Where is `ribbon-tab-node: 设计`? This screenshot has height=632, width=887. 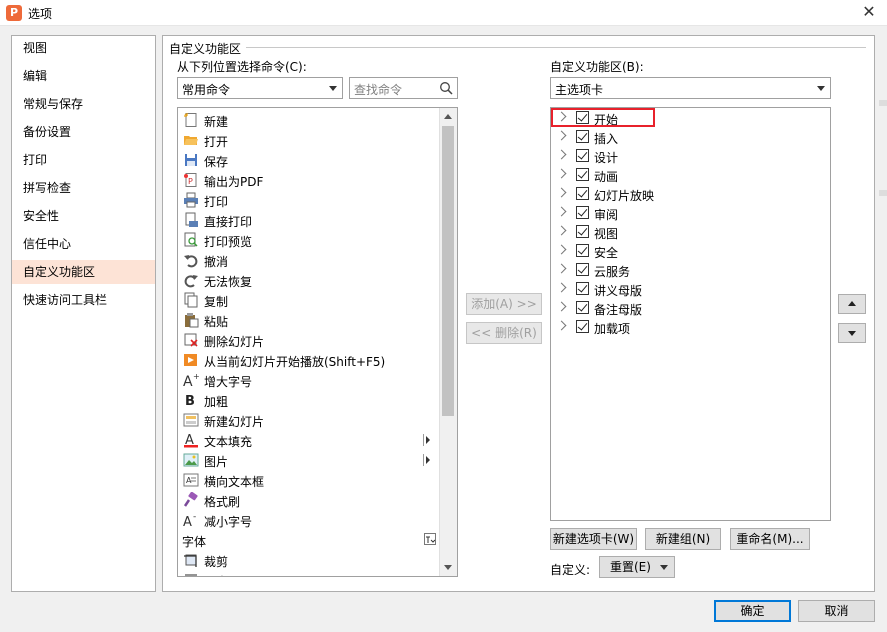
ribbon-tab-node: 设计 is located at coordinates (690, 156).